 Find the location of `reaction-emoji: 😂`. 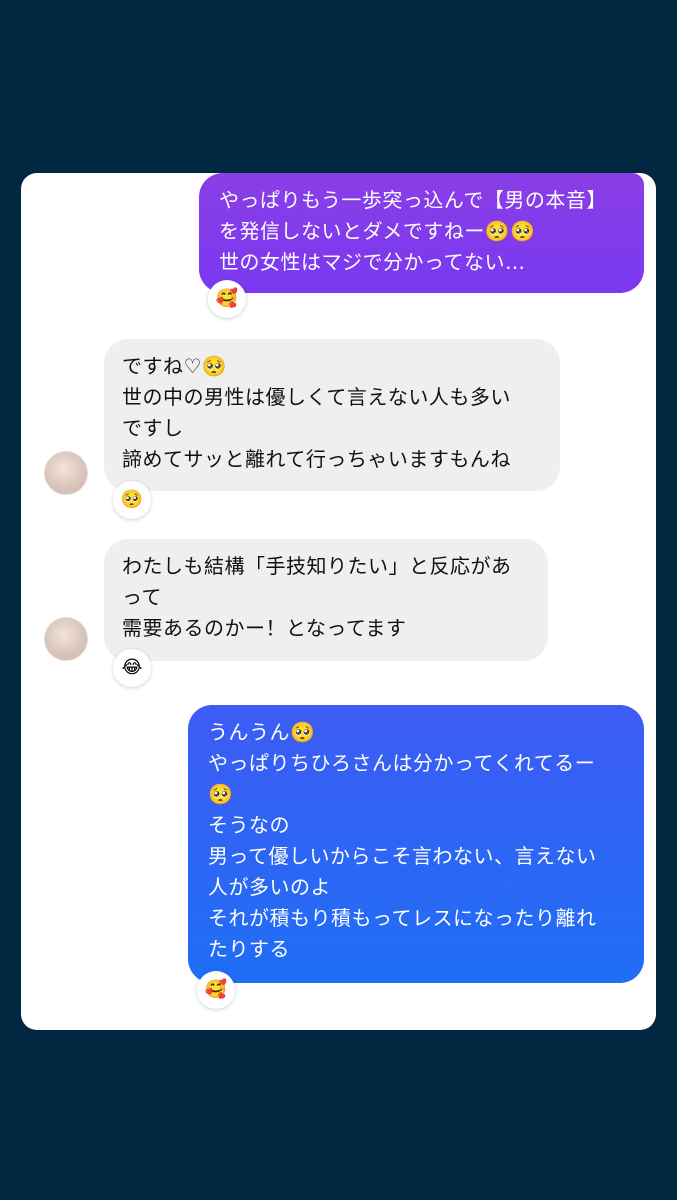

reaction-emoji: 😂 is located at coordinates (132, 667).